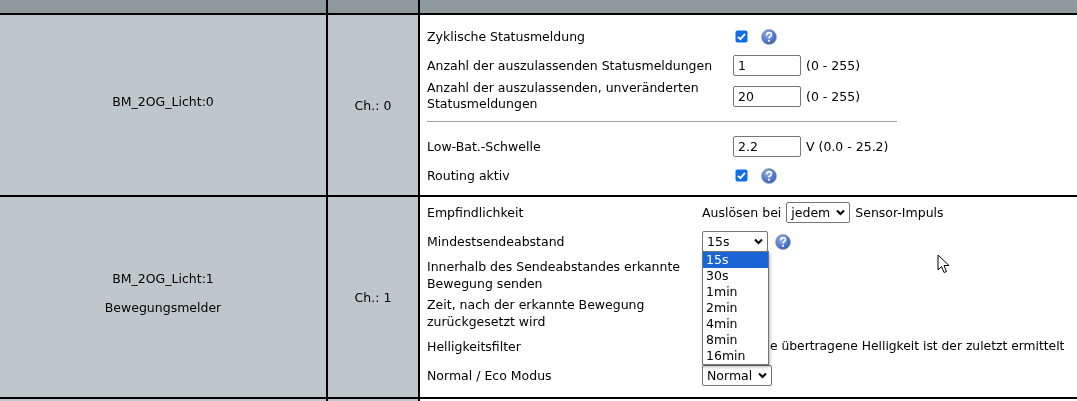  Describe the element at coordinates (496, 241) in the screenshot. I see `setting-label: Mindestsendeabstand` at that location.